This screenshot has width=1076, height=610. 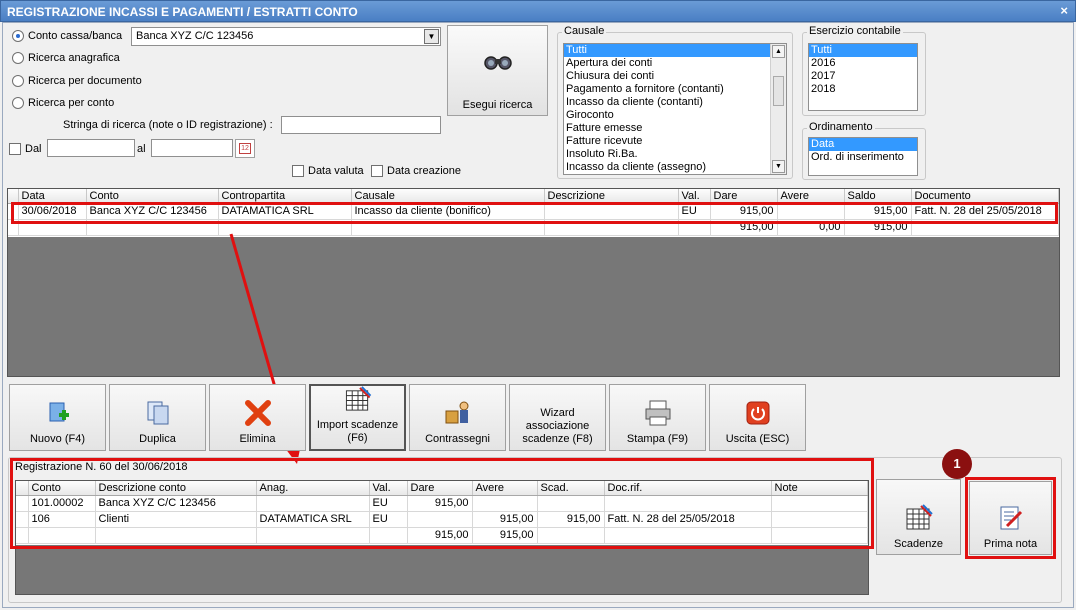 I want to click on calendar-icon-glyph: 12, so click(x=245, y=148).